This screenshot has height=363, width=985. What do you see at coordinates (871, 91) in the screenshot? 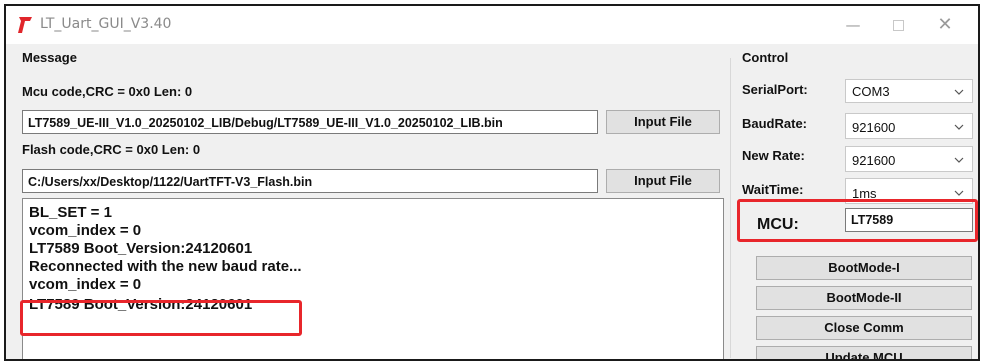
I see `serial-port-value: COM3` at bounding box center [871, 91].